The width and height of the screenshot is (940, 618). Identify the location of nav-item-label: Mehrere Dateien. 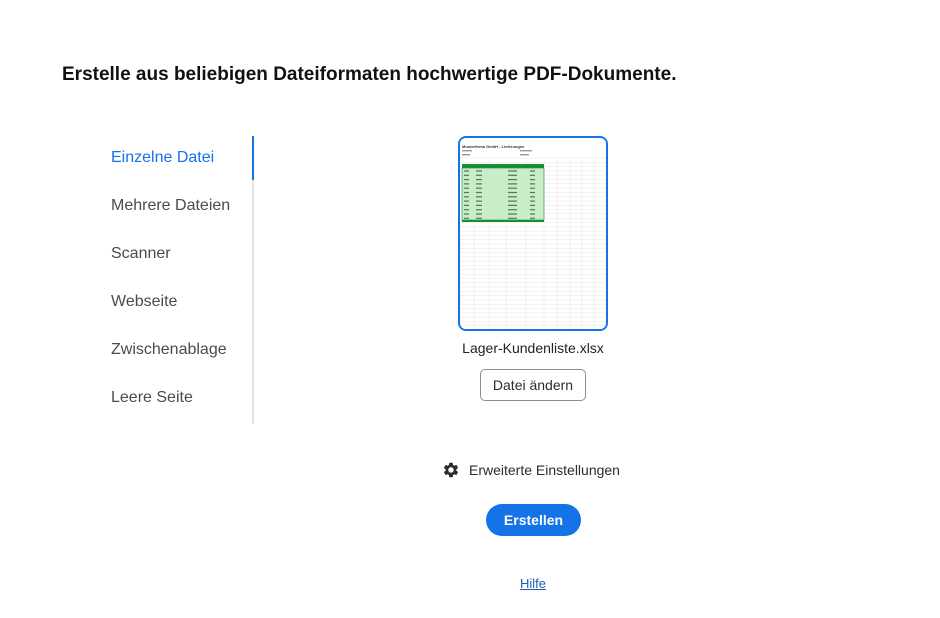
(171, 205).